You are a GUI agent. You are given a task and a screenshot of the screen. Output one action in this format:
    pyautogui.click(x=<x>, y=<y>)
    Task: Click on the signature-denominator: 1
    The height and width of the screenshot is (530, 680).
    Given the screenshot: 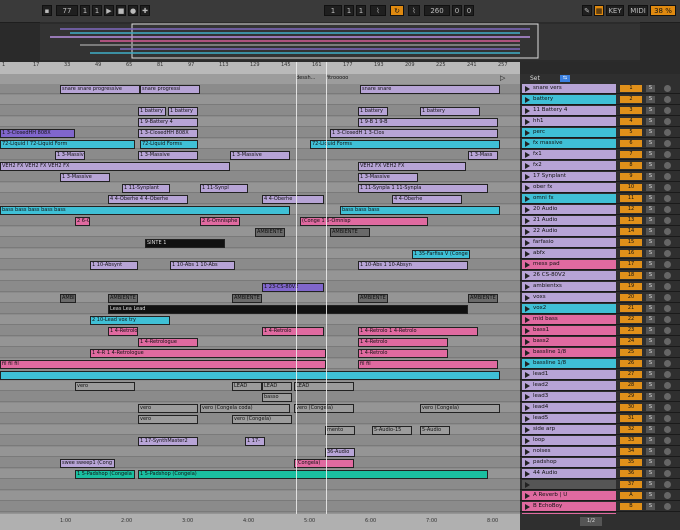 What is the action you would take?
    pyautogui.click(x=97, y=10)
    